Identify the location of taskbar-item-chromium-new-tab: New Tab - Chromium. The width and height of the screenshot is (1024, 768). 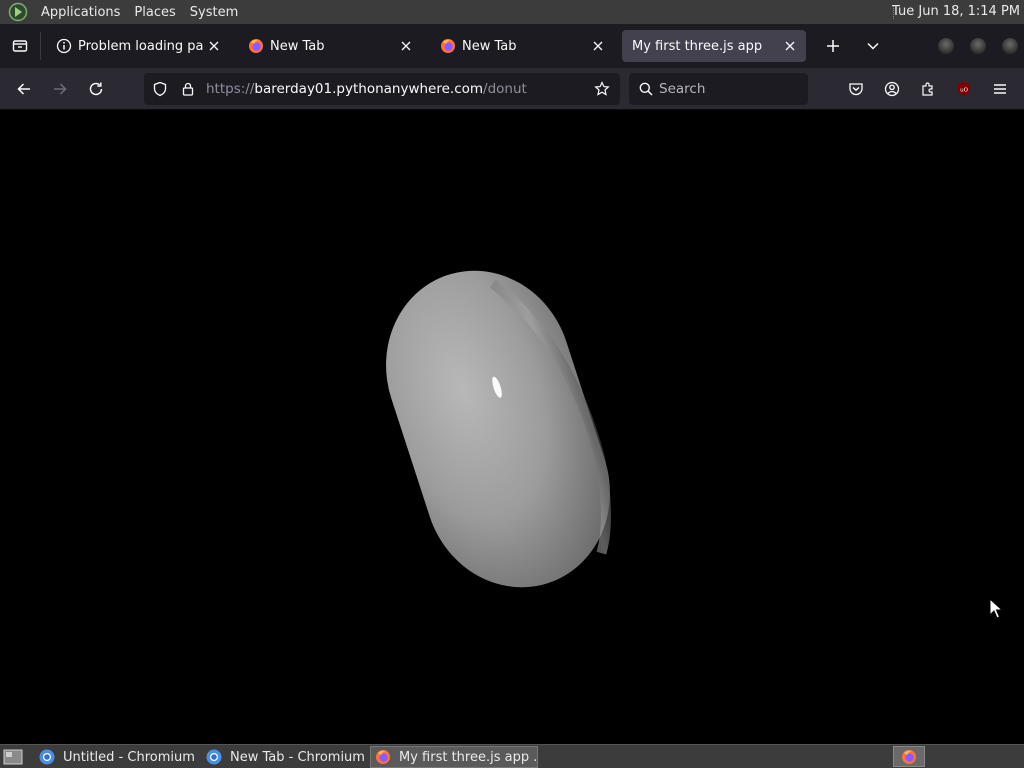
(284, 757).